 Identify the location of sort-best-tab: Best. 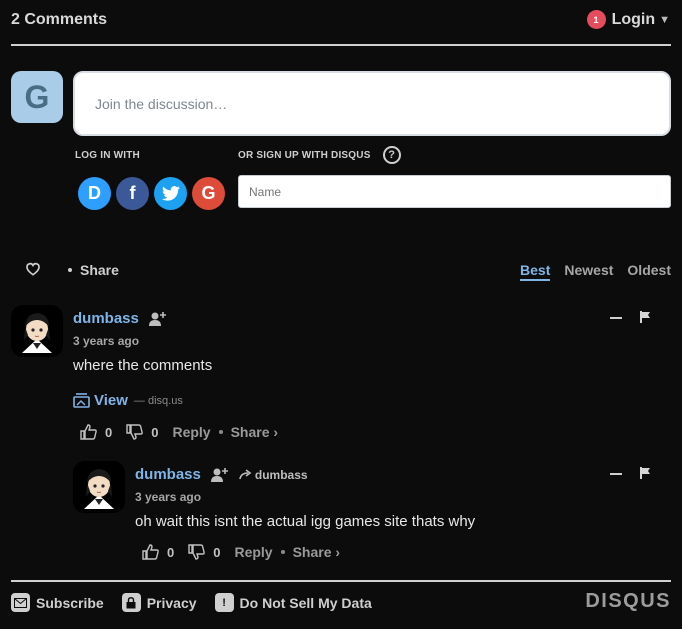
(535, 271).